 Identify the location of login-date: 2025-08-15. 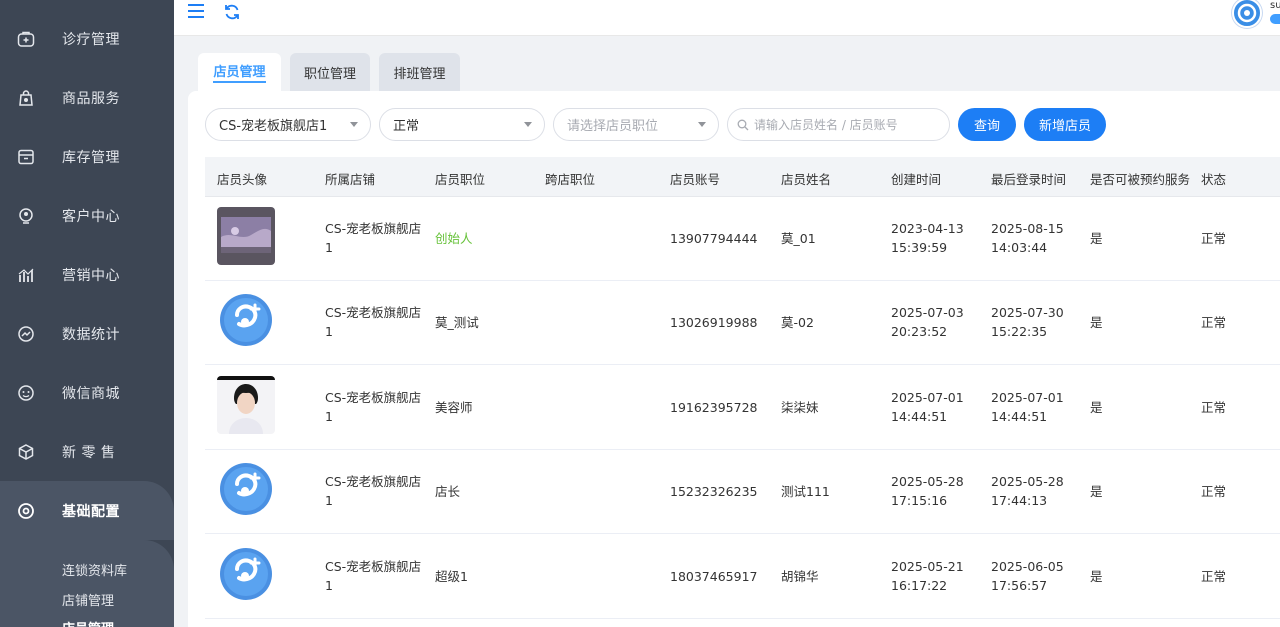
(1027, 228).